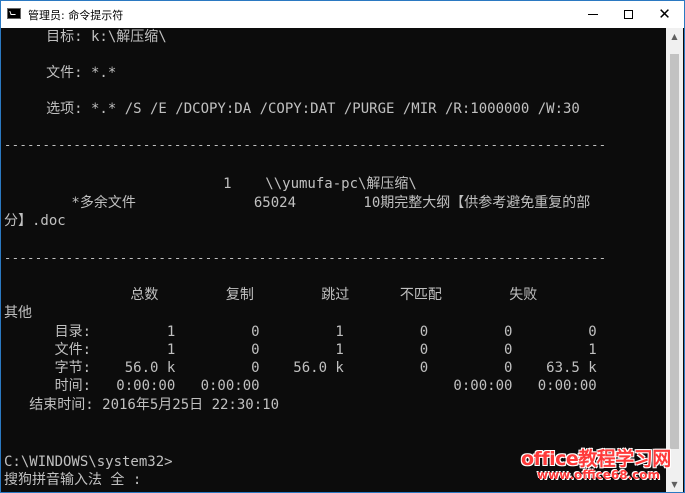  Describe the element at coordinates (596, 459) in the screenshot. I see `watermark-title: office教程学习网` at that location.